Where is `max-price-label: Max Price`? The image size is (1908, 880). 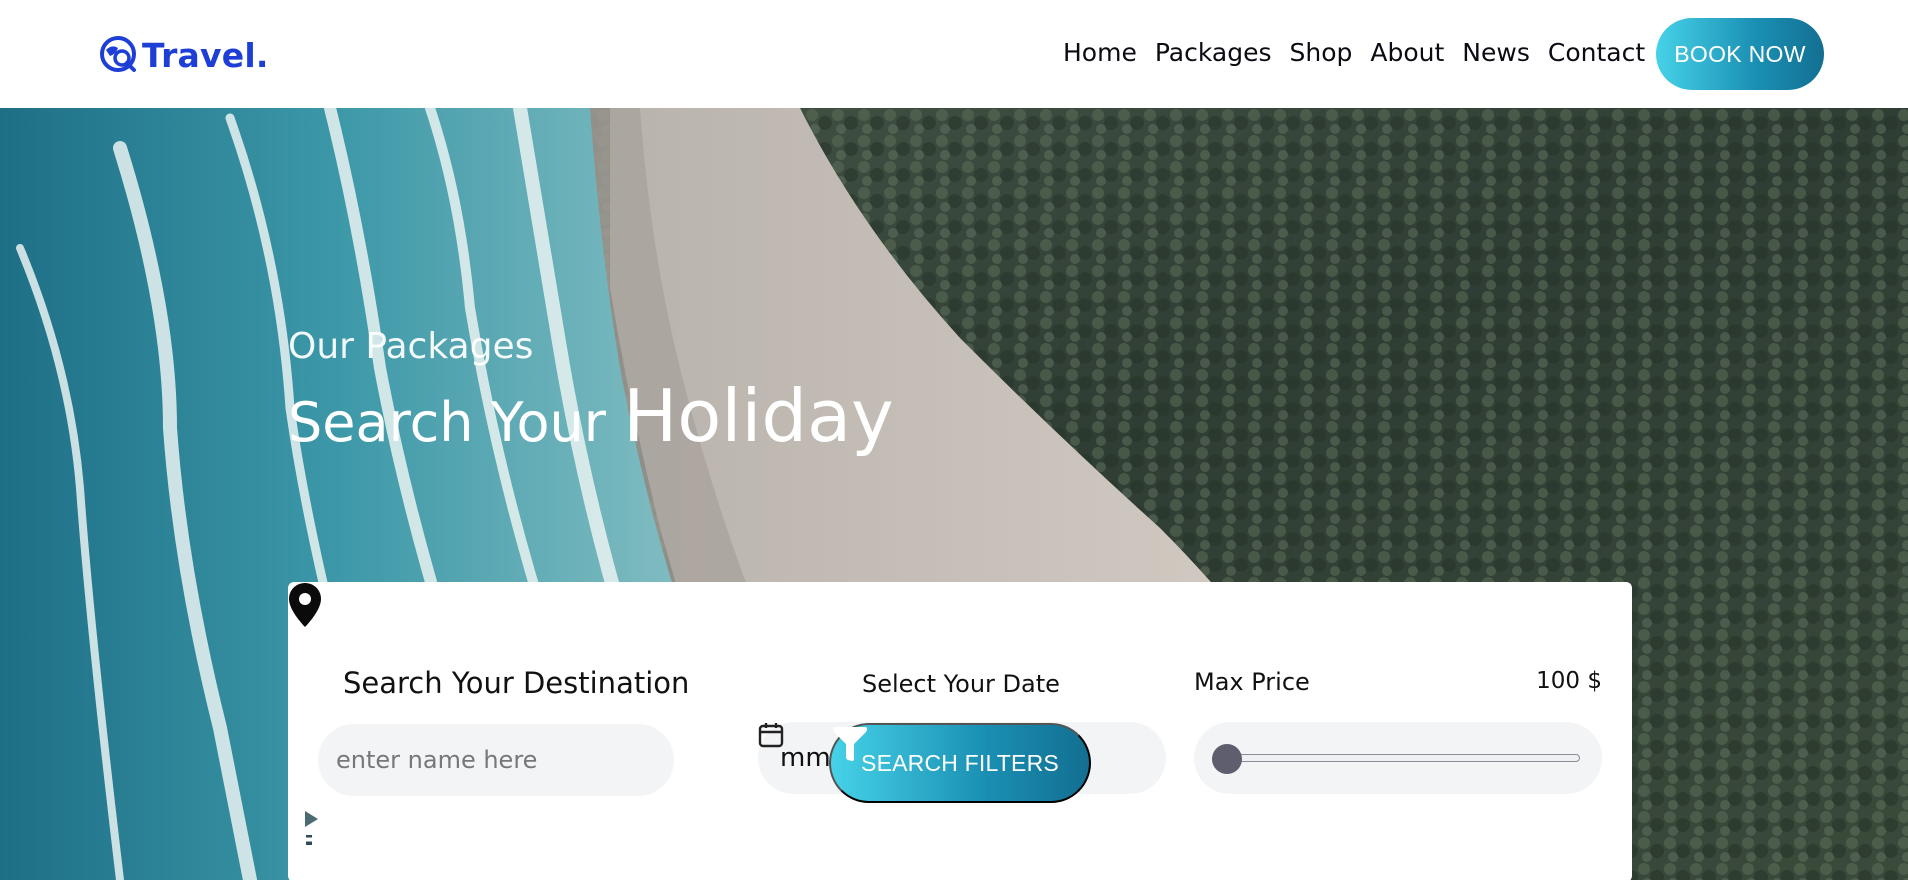
max-price-label: Max Price is located at coordinates (1252, 682).